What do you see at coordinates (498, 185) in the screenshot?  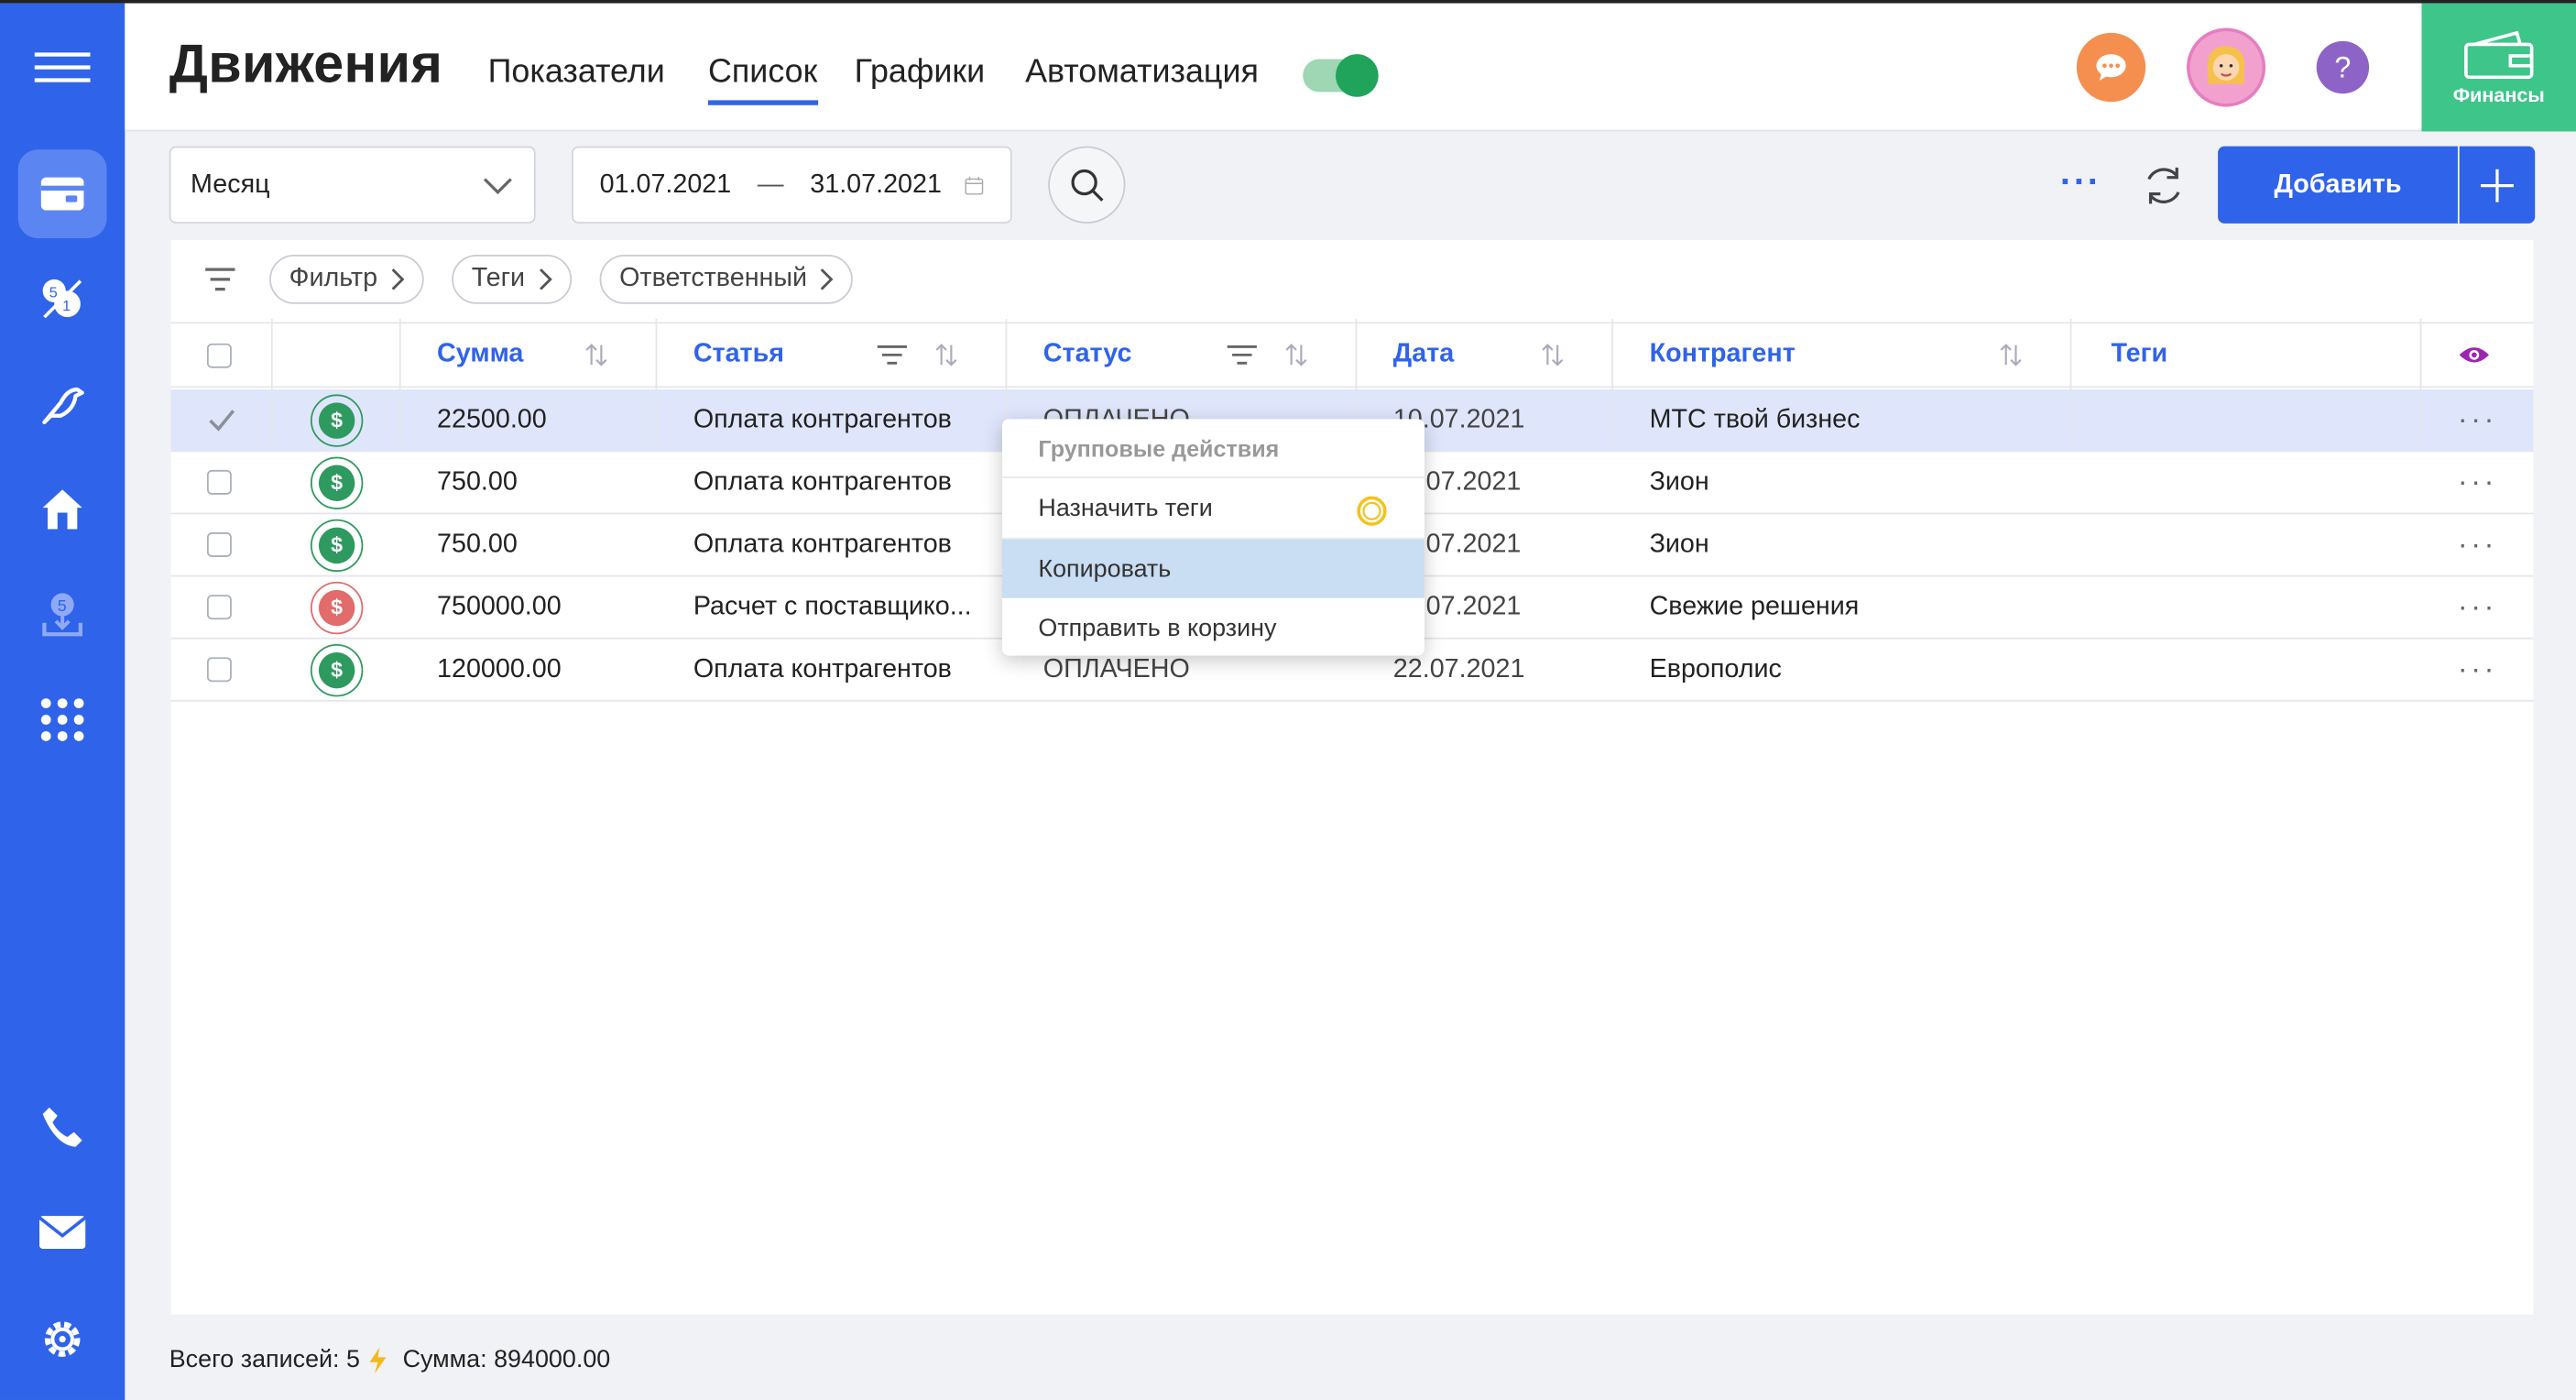 I see `chevron-down-icon` at bounding box center [498, 185].